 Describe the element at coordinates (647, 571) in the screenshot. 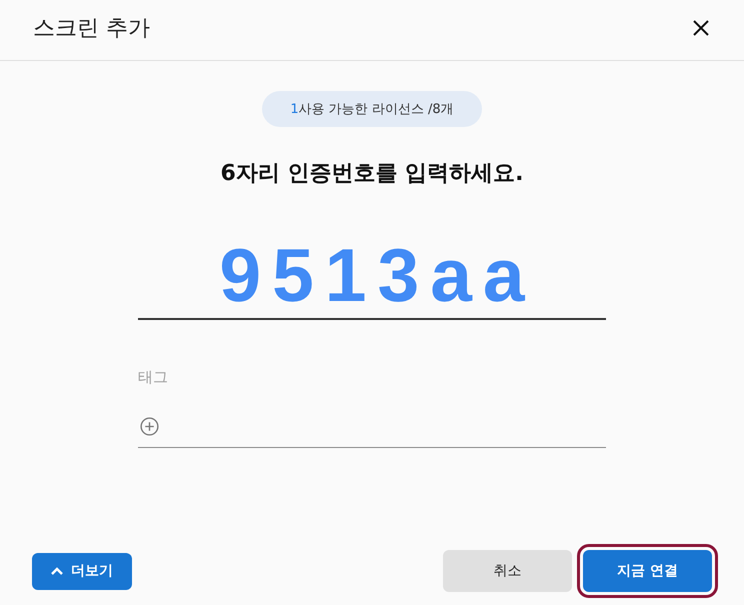

I see `connect-button: 지금 연결` at that location.